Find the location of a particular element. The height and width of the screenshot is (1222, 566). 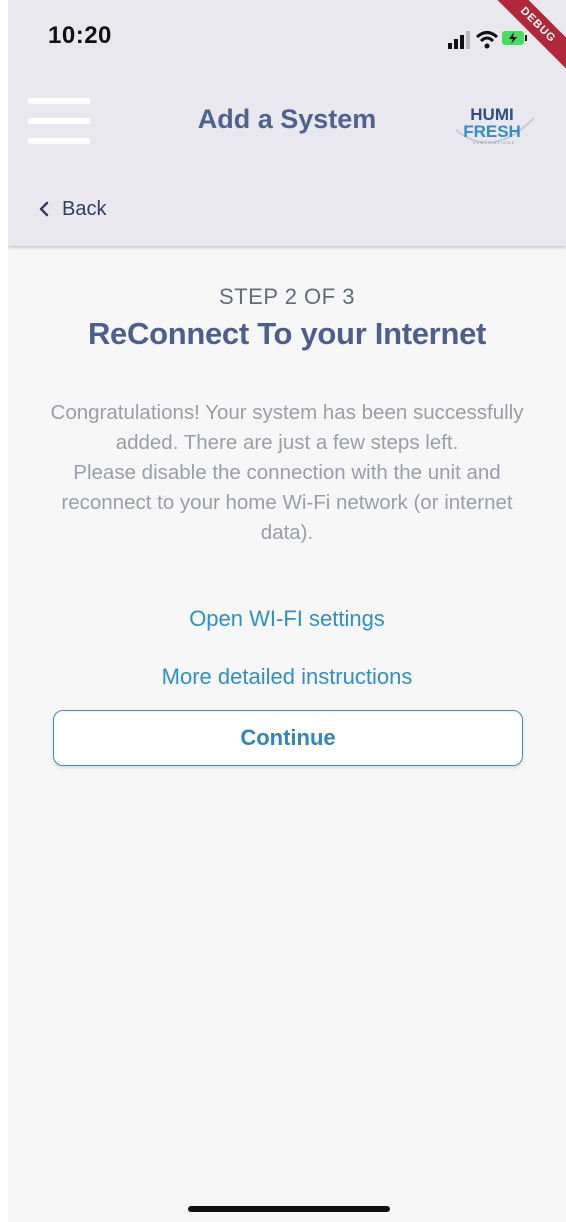

step-title: ReConnect To your Internet is located at coordinates (287, 333).